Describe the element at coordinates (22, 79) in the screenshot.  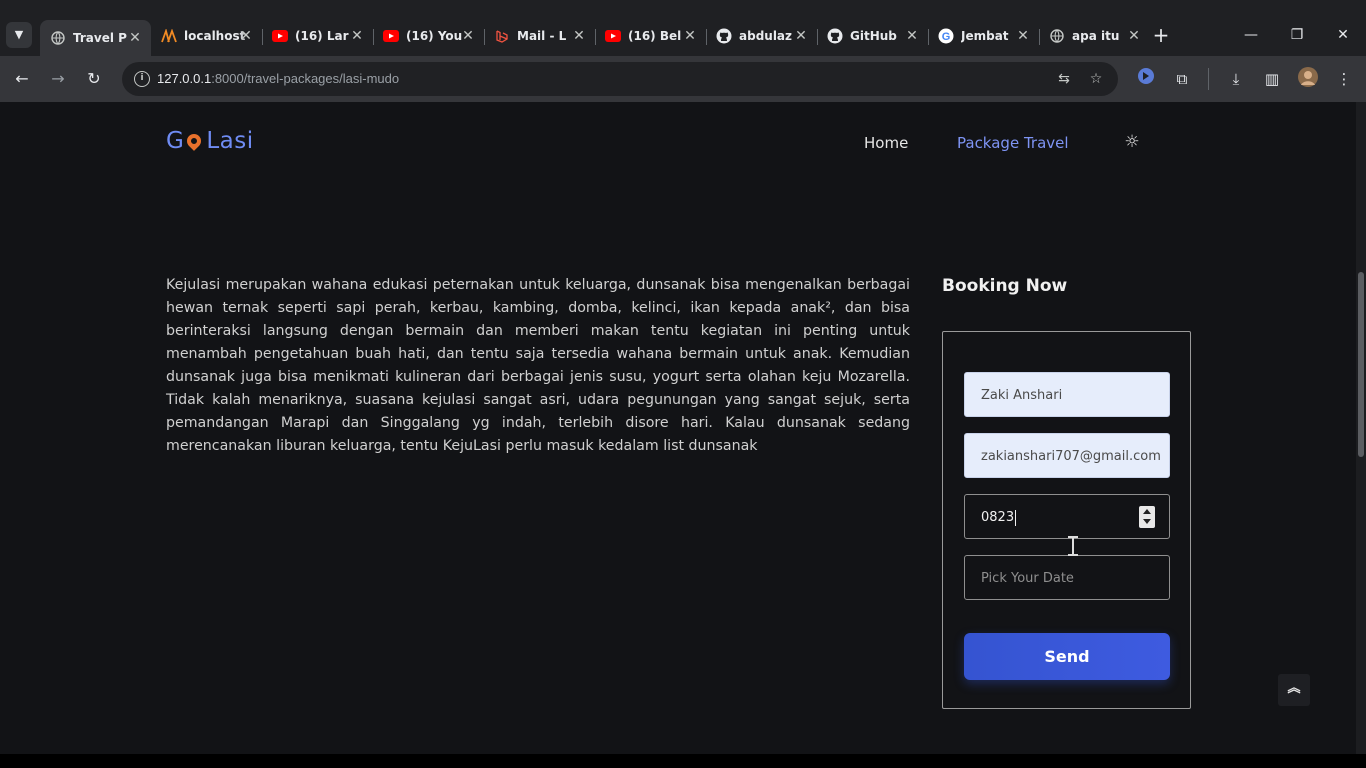
I see `back-icon: ←` at that location.